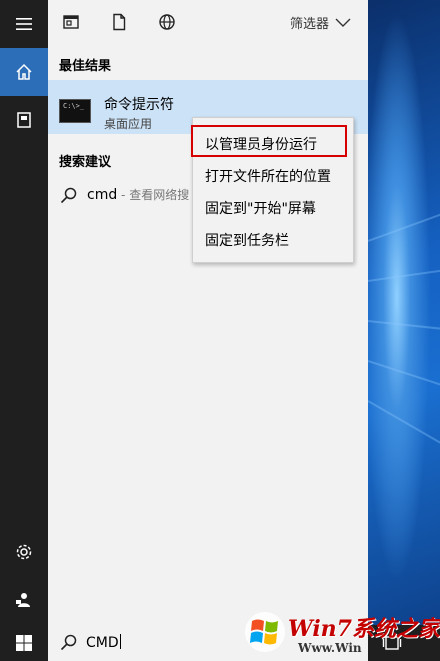 The image size is (440, 661). What do you see at coordinates (261, 144) in the screenshot?
I see `run-as-admin-menu-item: 以管理员身份运行` at bounding box center [261, 144].